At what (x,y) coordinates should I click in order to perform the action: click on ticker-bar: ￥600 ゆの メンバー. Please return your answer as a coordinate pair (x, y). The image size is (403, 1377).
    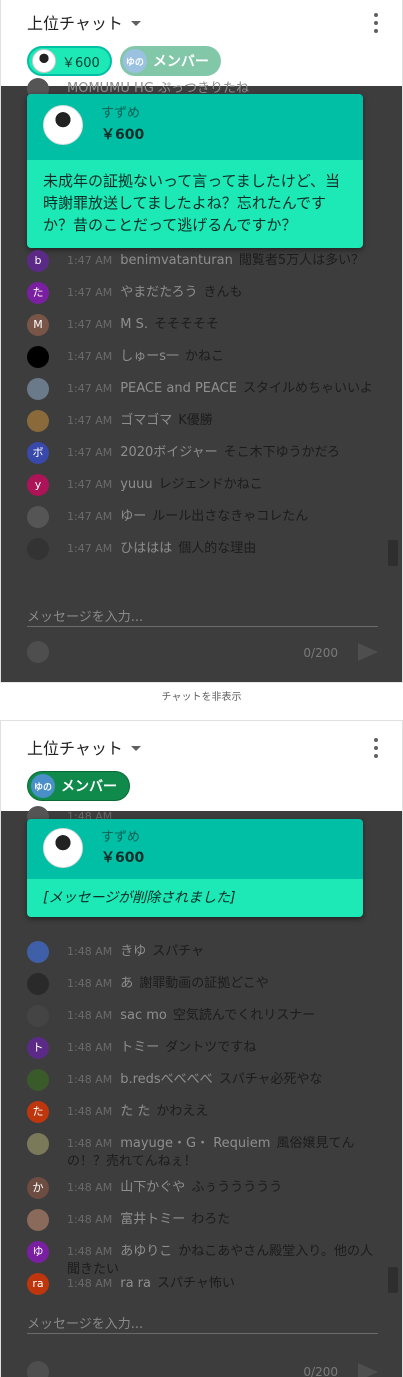
    Looking at the image, I should click on (124, 61).